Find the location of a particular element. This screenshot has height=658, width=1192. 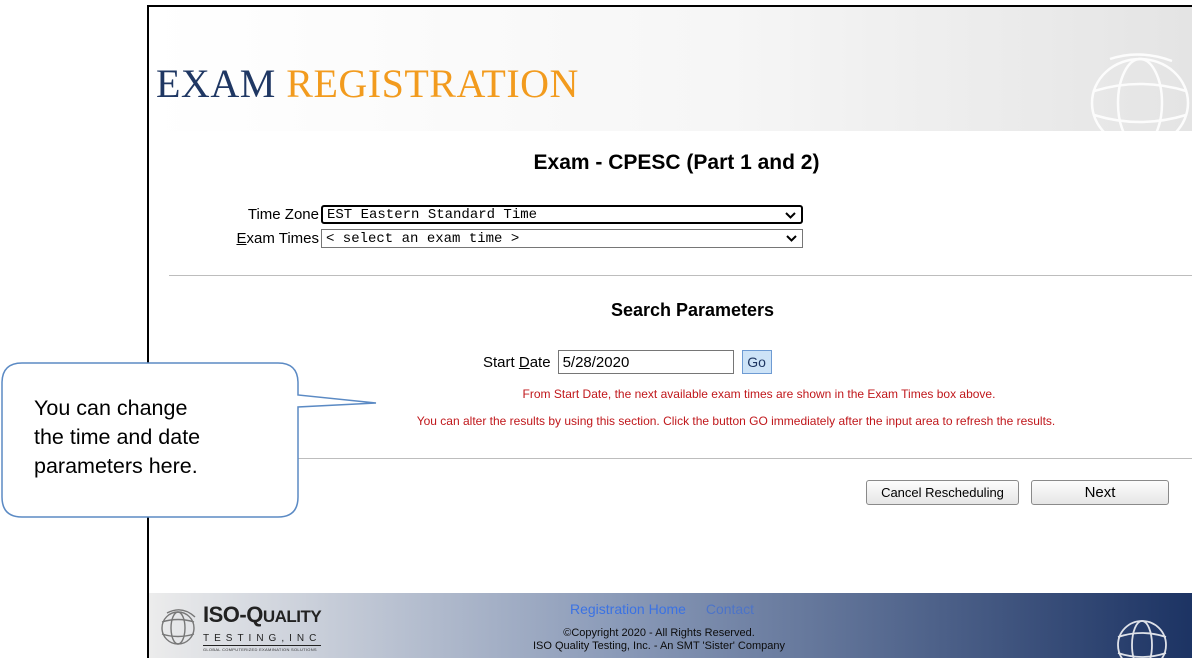

callout-line-1: You can change is located at coordinates (111, 408).